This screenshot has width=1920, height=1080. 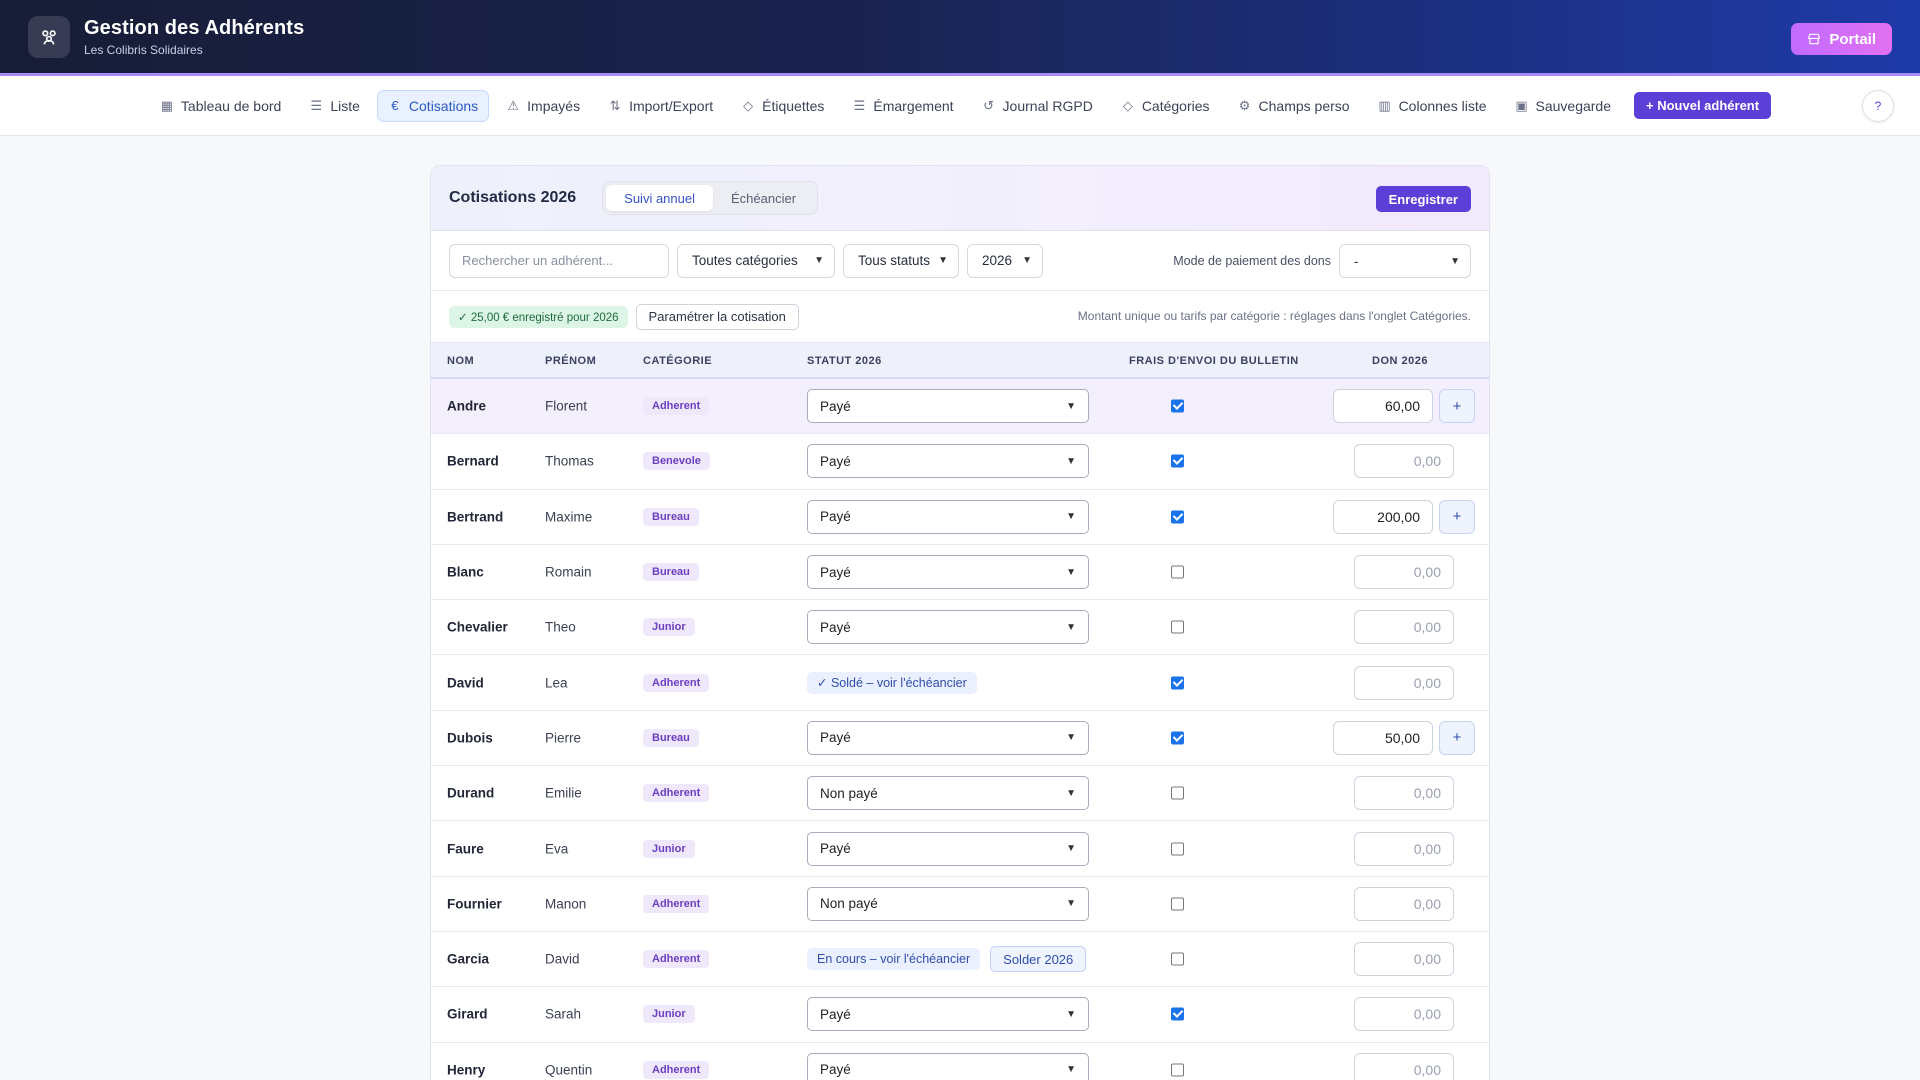 What do you see at coordinates (1455, 261) in the screenshot?
I see `chevron-down-icon: ▼` at bounding box center [1455, 261].